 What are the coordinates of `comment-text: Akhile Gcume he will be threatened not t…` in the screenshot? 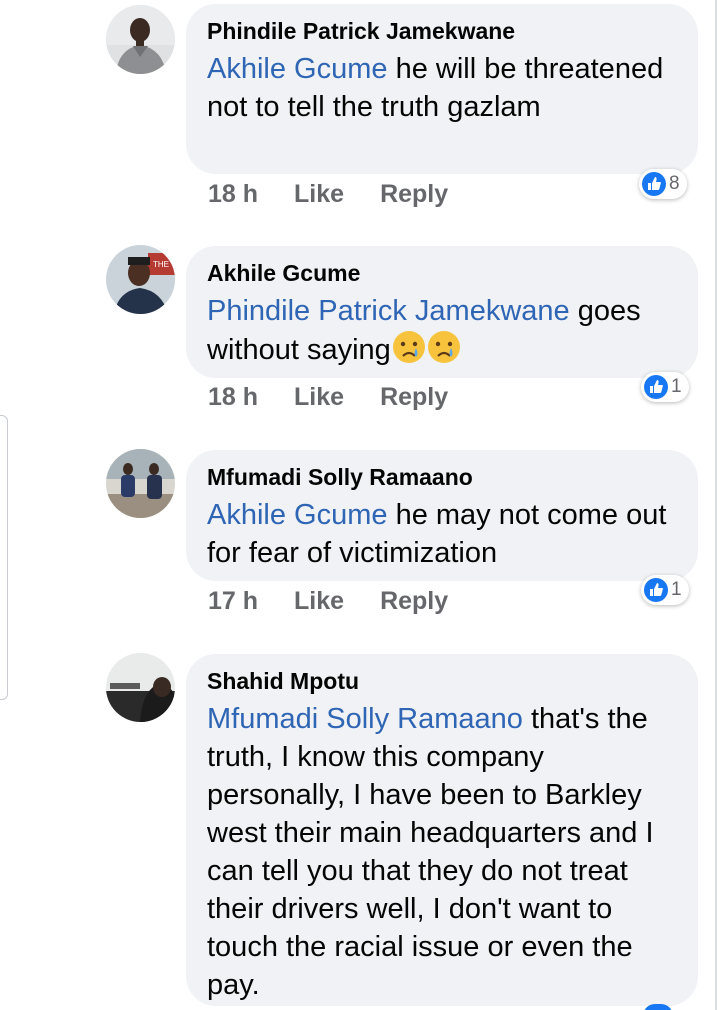 It's located at (435, 88).